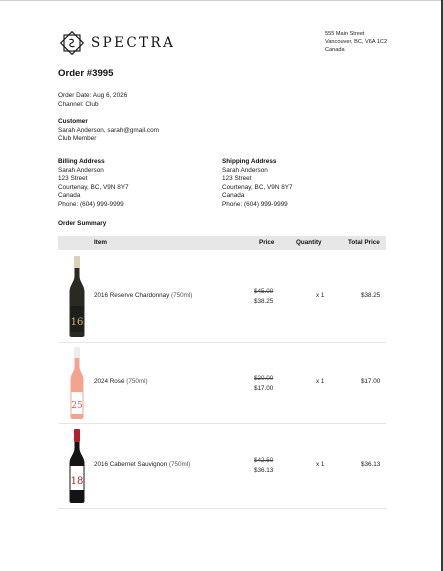 Image resolution: width=443 pixels, height=571 pixels. Describe the element at coordinates (77, 406) in the screenshot. I see `bottle-label-text: 25` at that location.